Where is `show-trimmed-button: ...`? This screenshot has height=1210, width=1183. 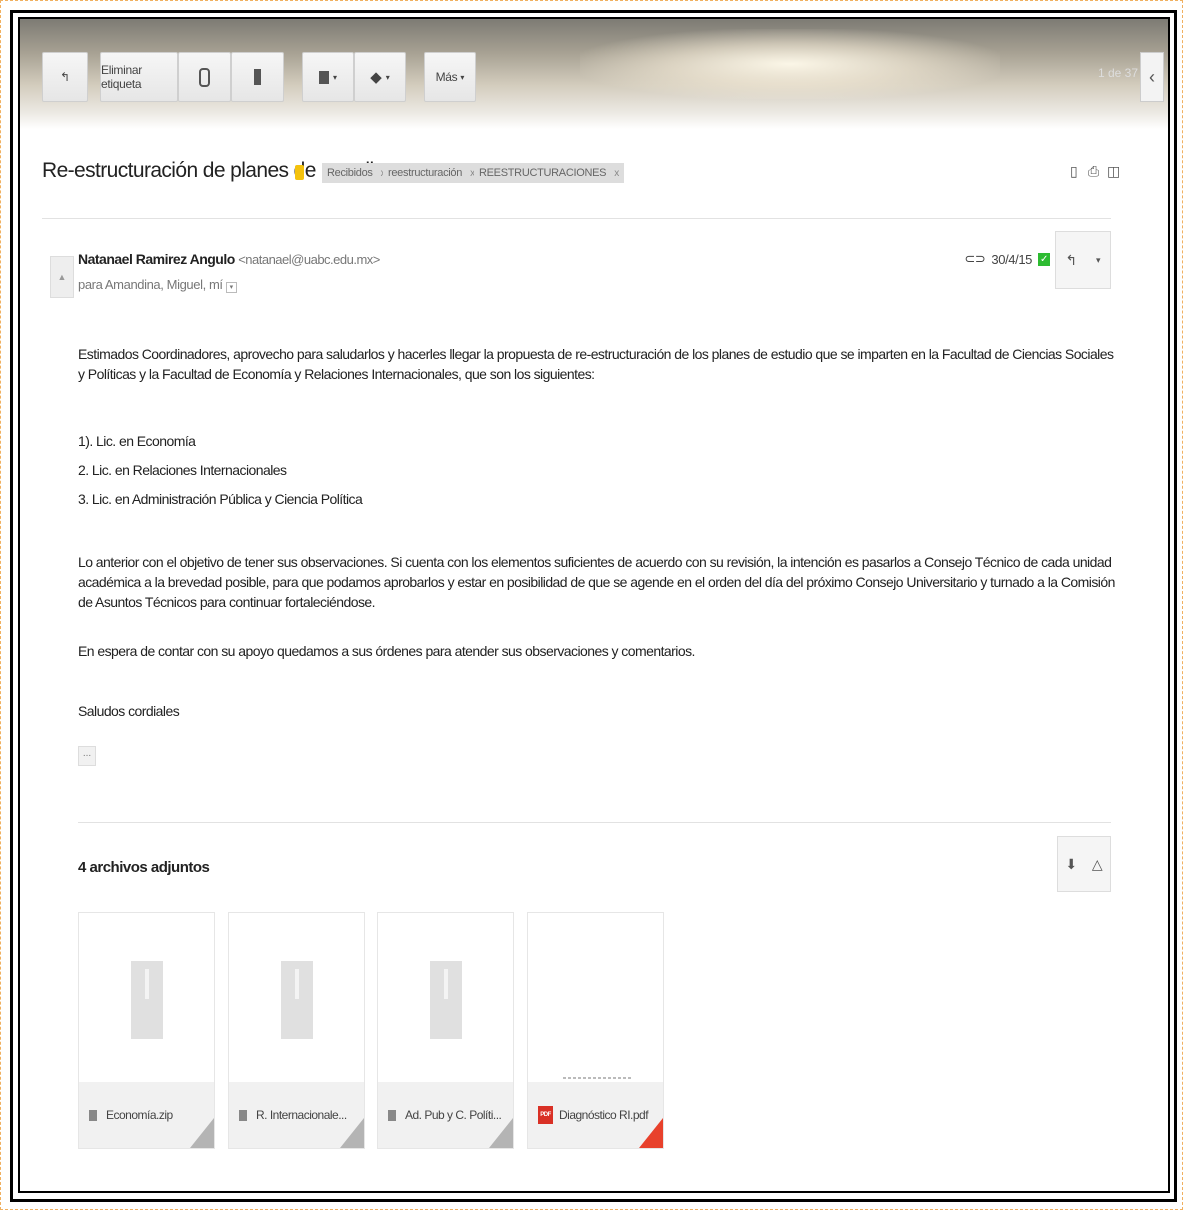 show-trimmed-button: ... is located at coordinates (87, 756).